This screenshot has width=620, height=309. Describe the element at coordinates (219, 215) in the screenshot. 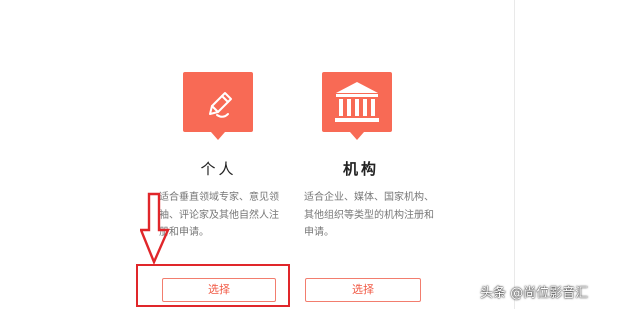

I see `card-description-personal: 适合垂直领域专家、意见领袖、评论家及其他自然人注册和申请。` at that location.